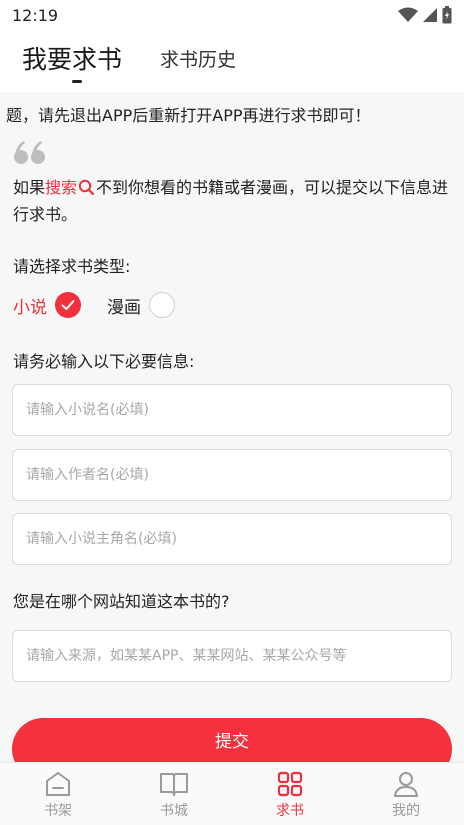  I want to click on user-icon, so click(406, 784).